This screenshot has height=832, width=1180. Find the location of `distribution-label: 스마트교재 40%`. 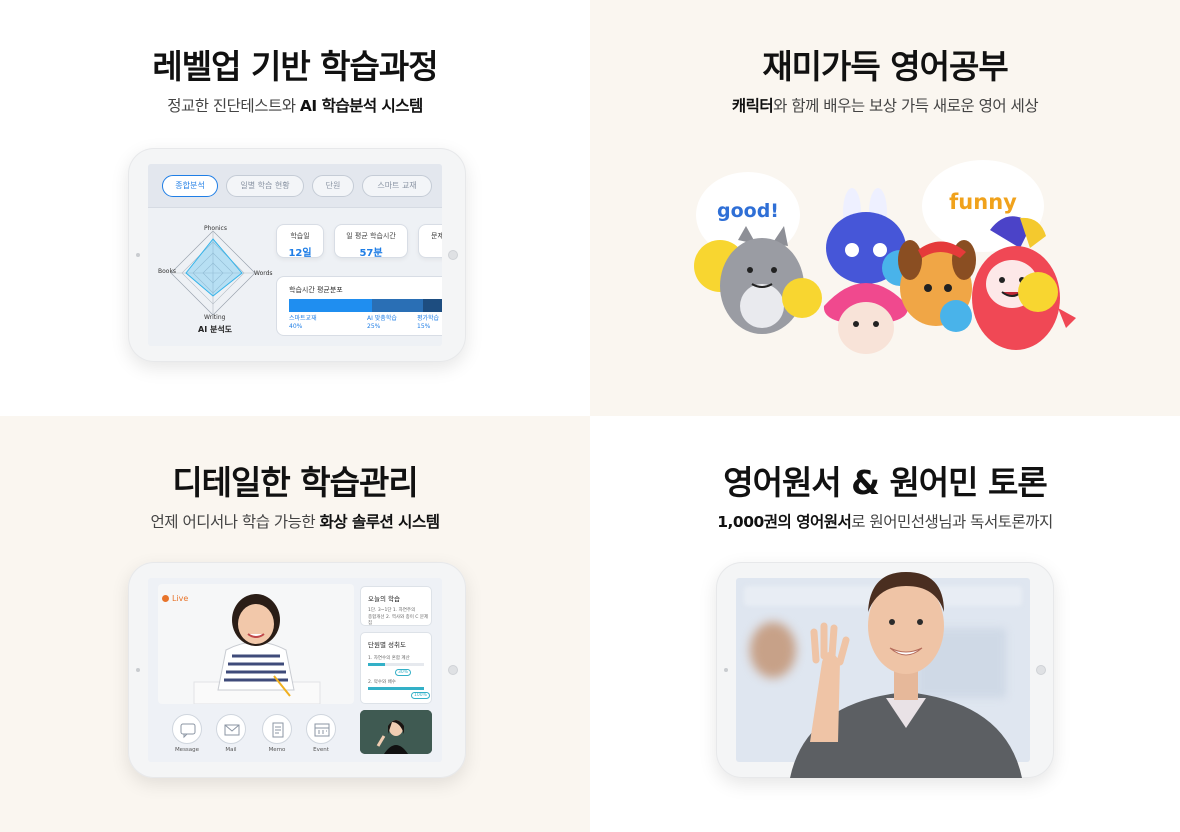

distribution-label: 스마트교재 40% is located at coordinates (303, 323).